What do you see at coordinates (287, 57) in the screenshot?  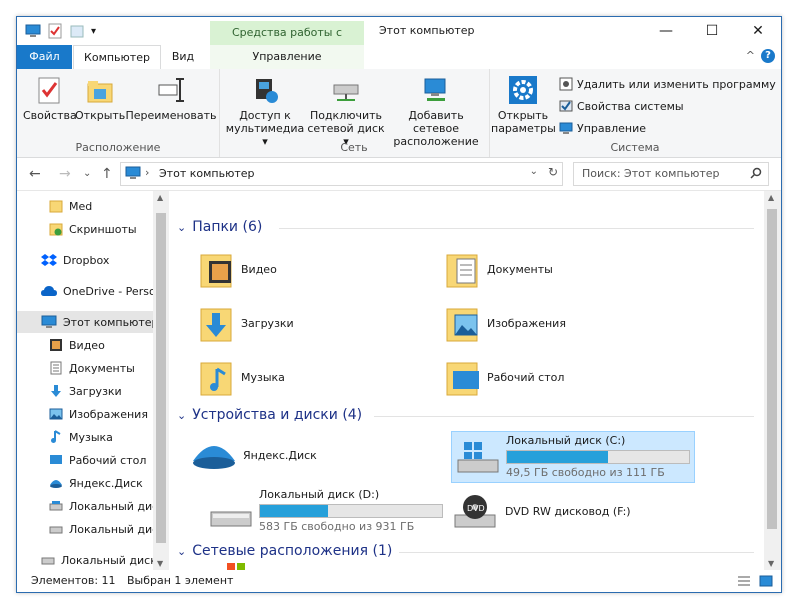 I see `tab-manage: Управление` at bounding box center [287, 57].